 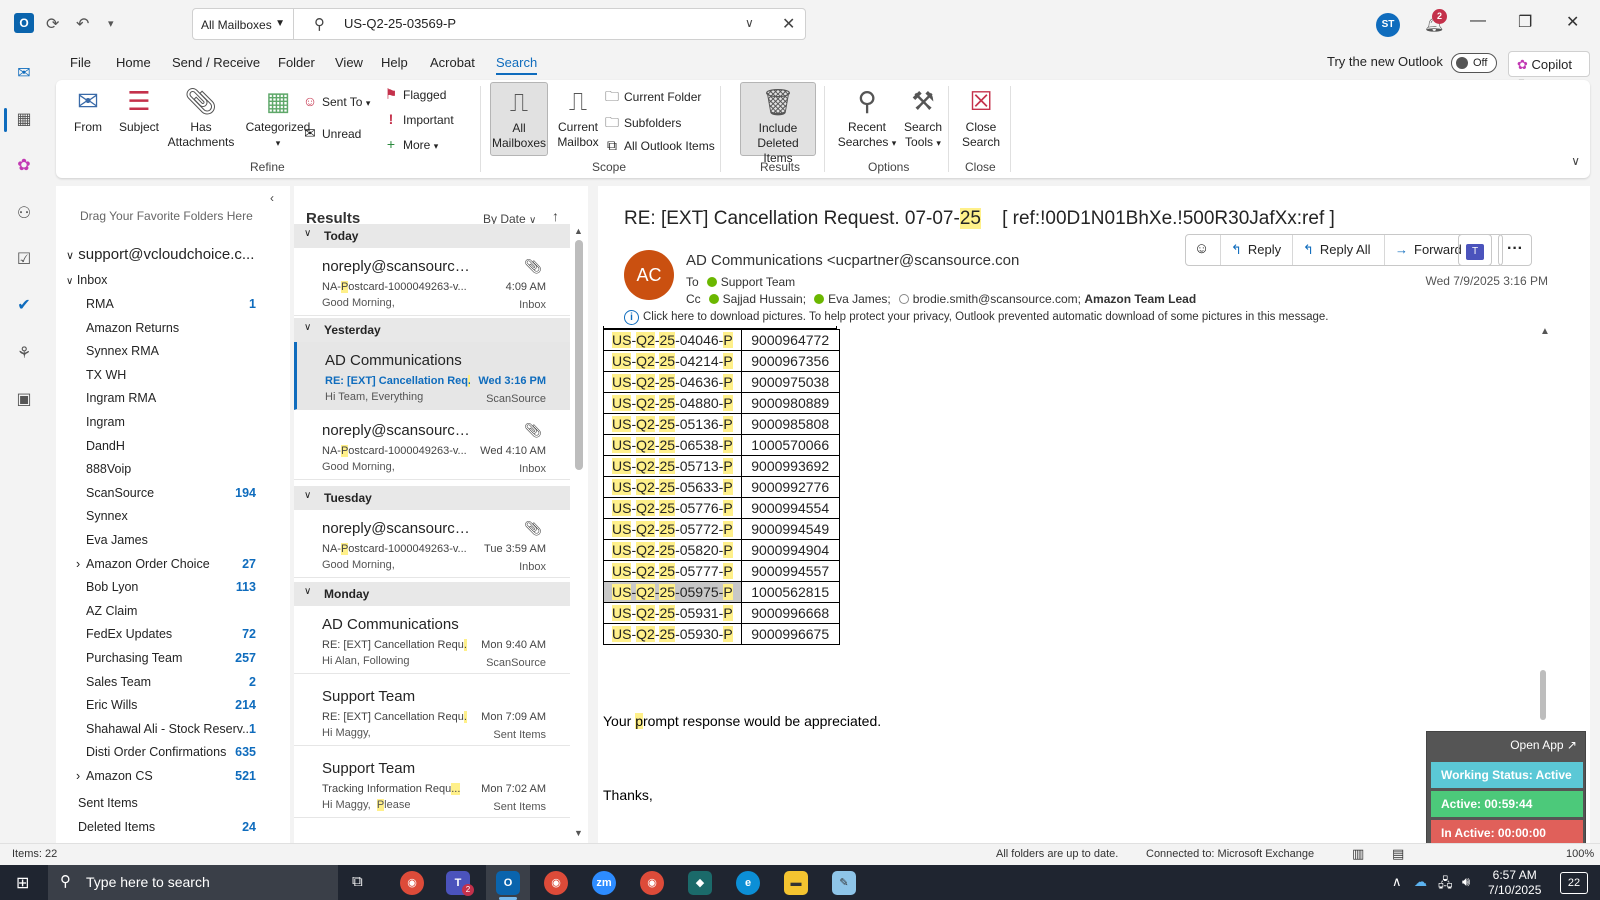 What do you see at coordinates (432, 498) in the screenshot?
I see `group-header-tuesday: ∨ Tuesday` at bounding box center [432, 498].